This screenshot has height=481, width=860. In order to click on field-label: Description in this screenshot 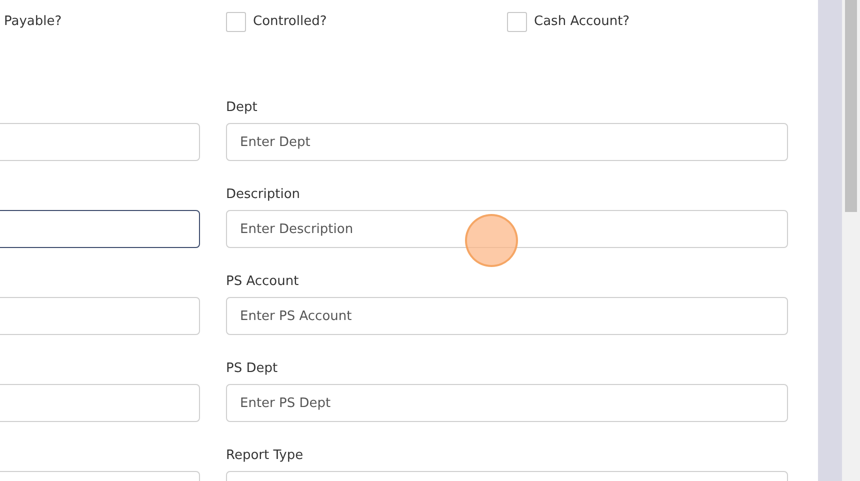, I will do `click(264, 194)`.